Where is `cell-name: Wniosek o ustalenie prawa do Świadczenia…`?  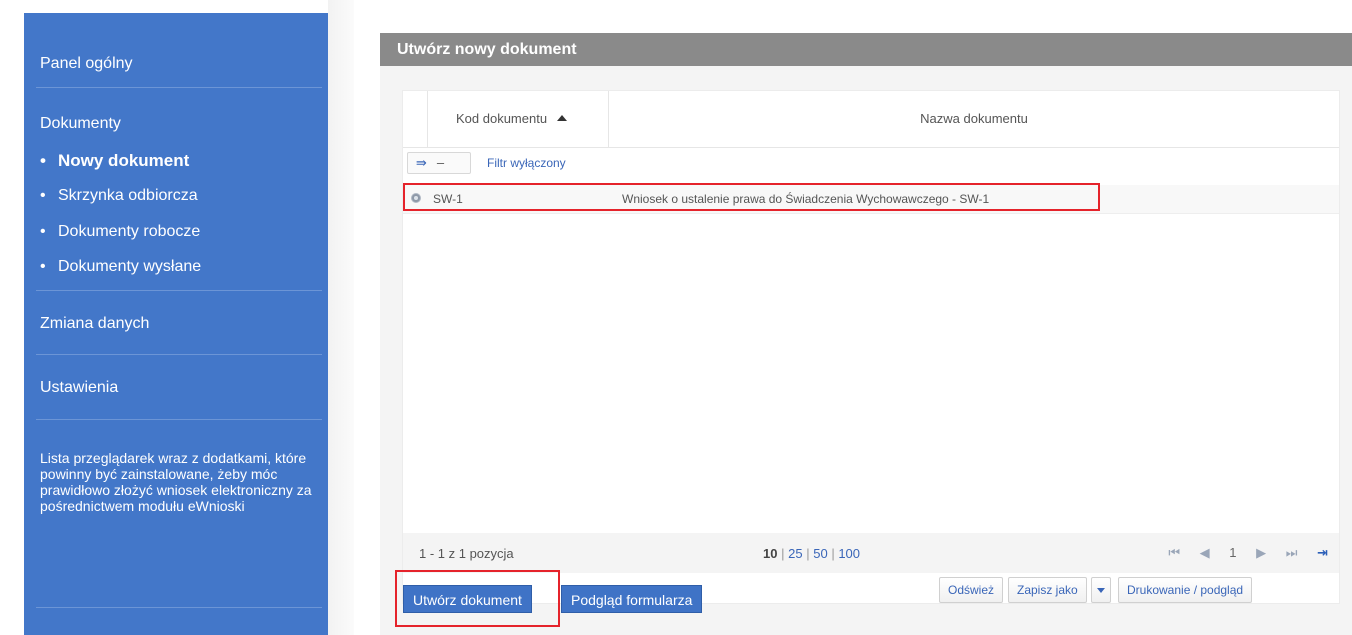 cell-name: Wniosek o ustalenie prawa do Świadczenia… is located at coordinates (806, 199).